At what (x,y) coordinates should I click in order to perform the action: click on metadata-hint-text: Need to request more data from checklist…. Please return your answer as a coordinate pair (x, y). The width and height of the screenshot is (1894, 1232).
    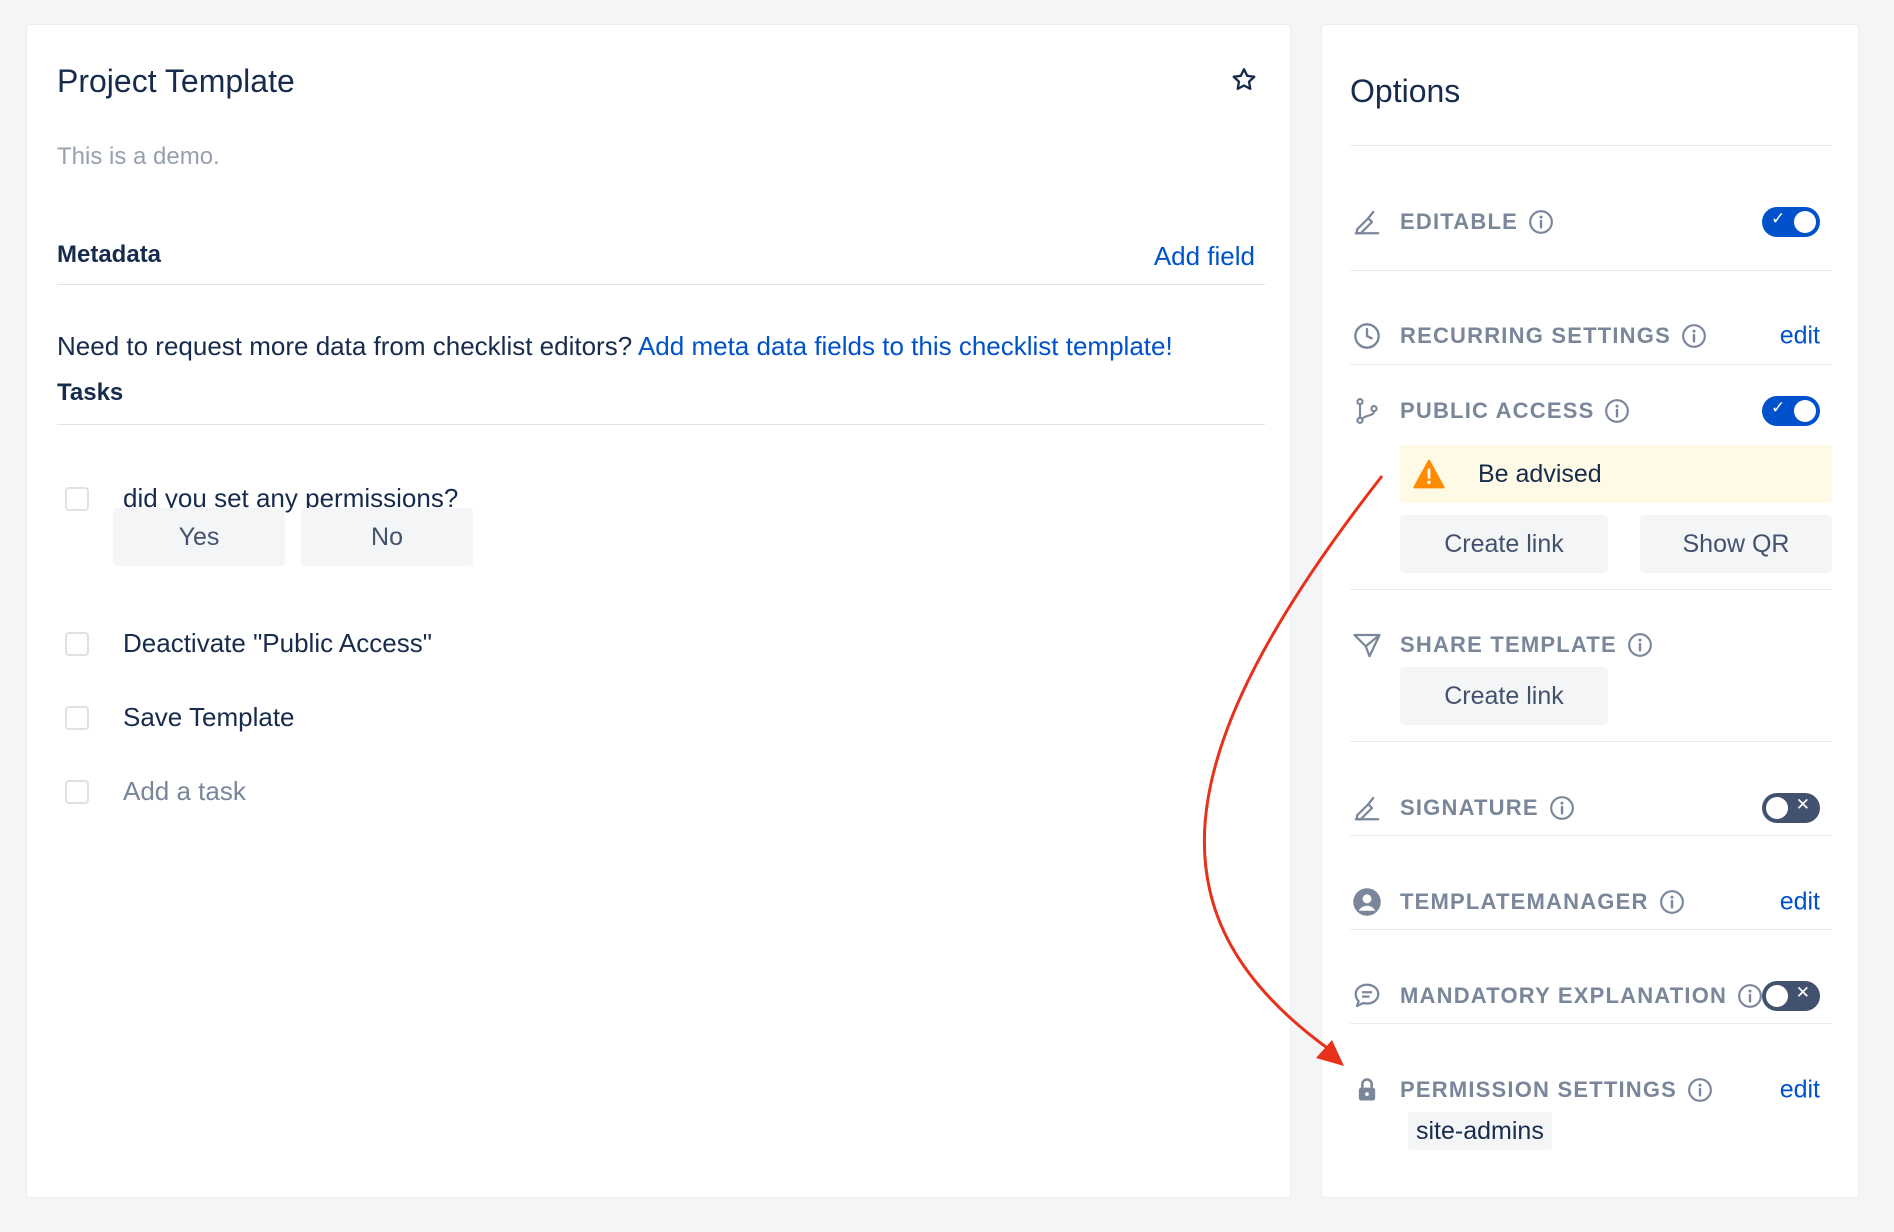
    Looking at the image, I should click on (345, 346).